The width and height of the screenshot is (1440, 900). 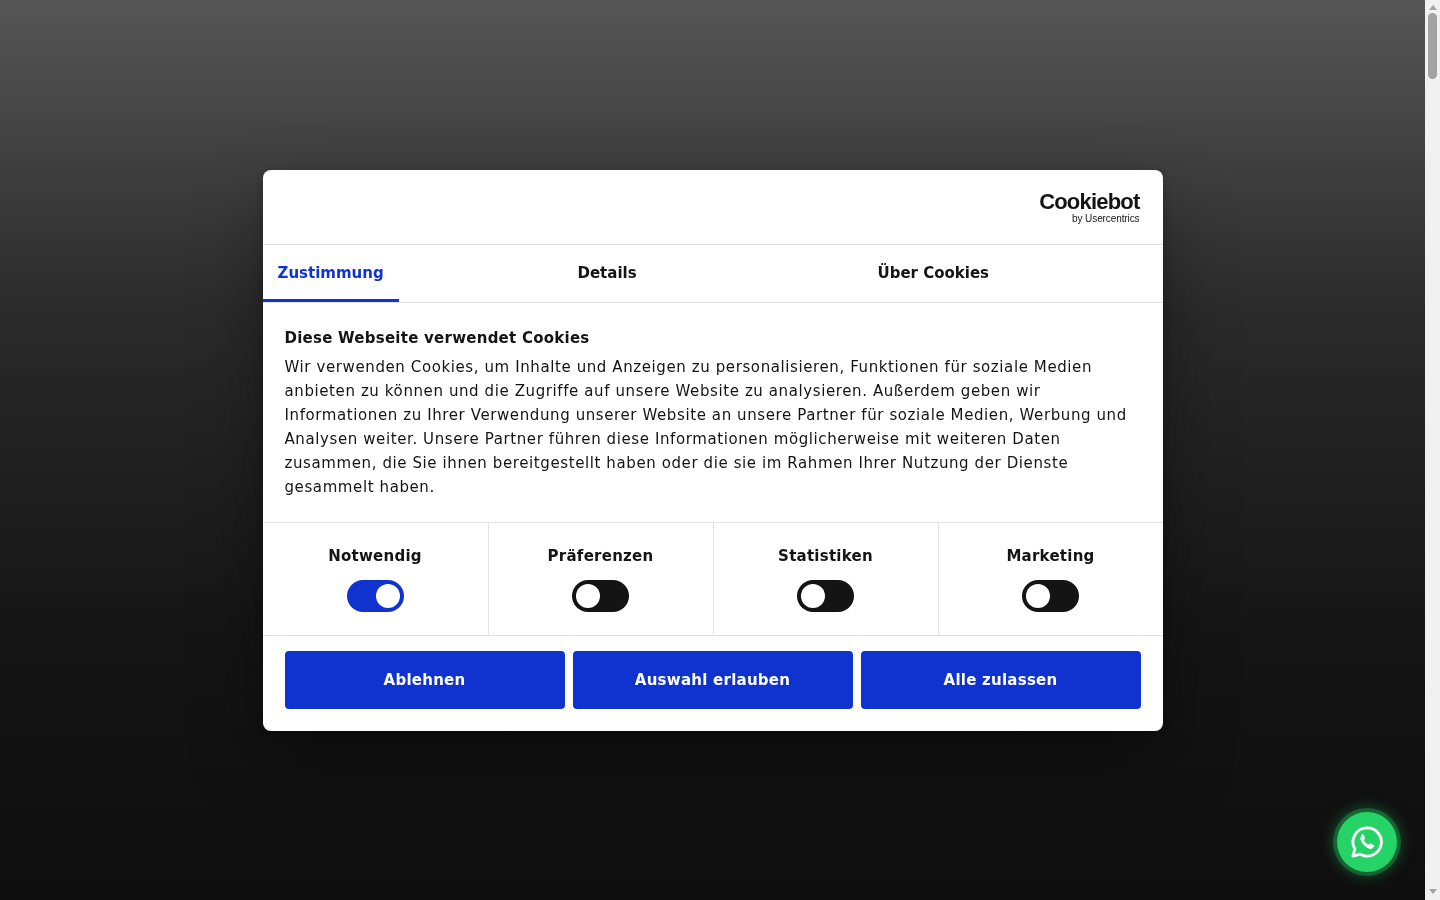 What do you see at coordinates (607, 273) in the screenshot?
I see `tab: Details` at bounding box center [607, 273].